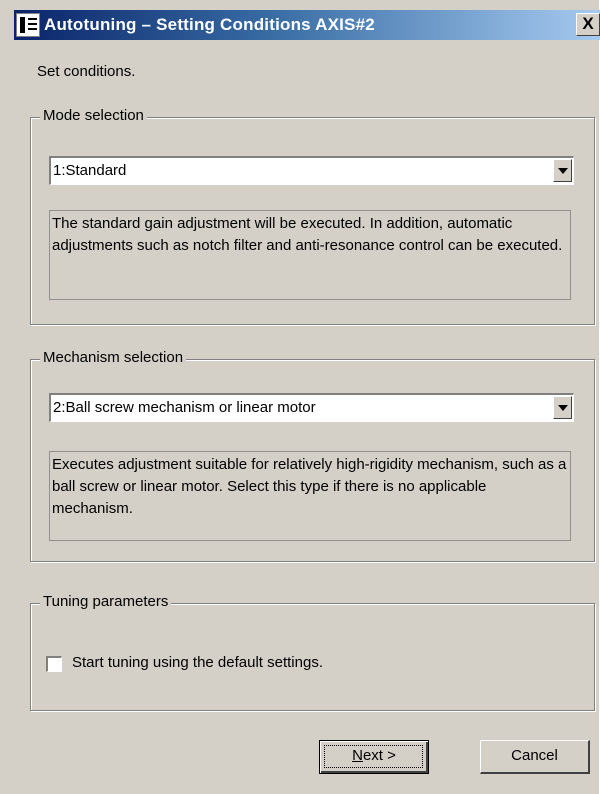  I want to click on app-icon, so click(28, 25).